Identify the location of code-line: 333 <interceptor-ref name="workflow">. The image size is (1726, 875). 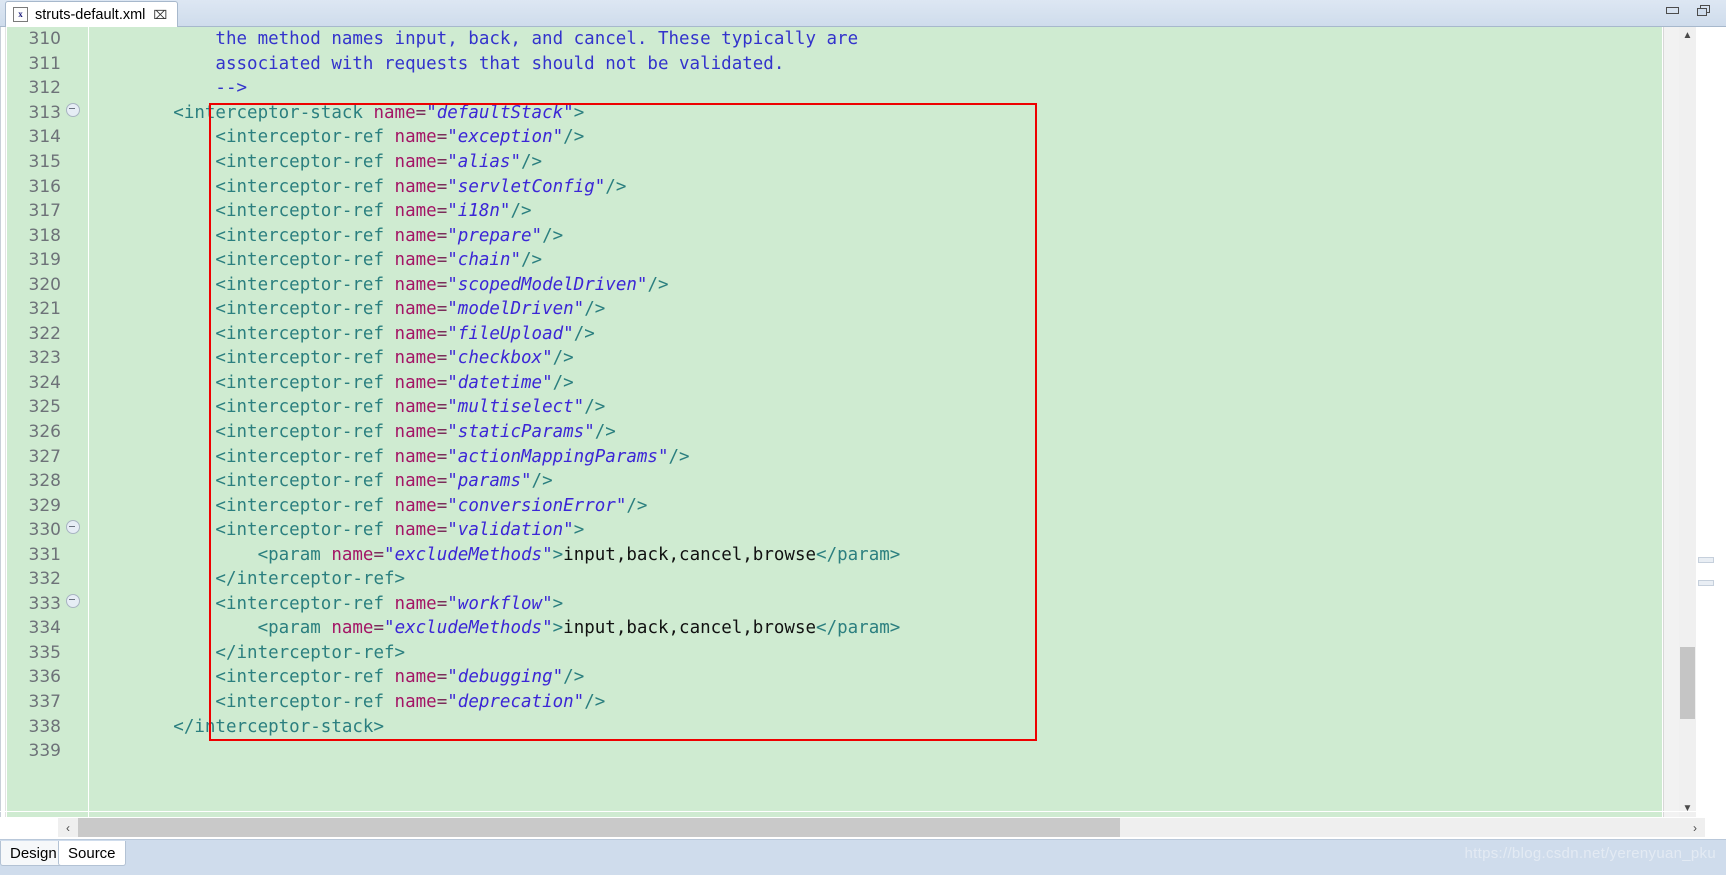
(834, 604).